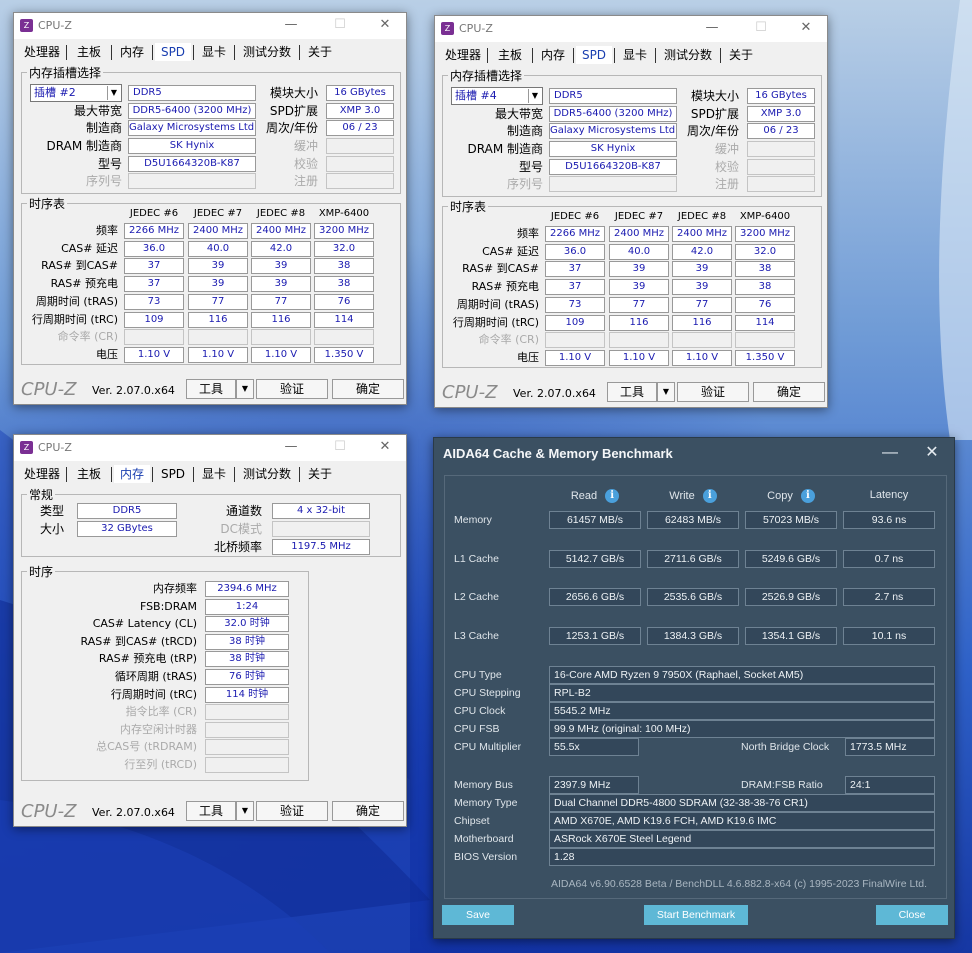 The width and height of the screenshot is (972, 953). I want to click on save-button: Save, so click(478, 915).